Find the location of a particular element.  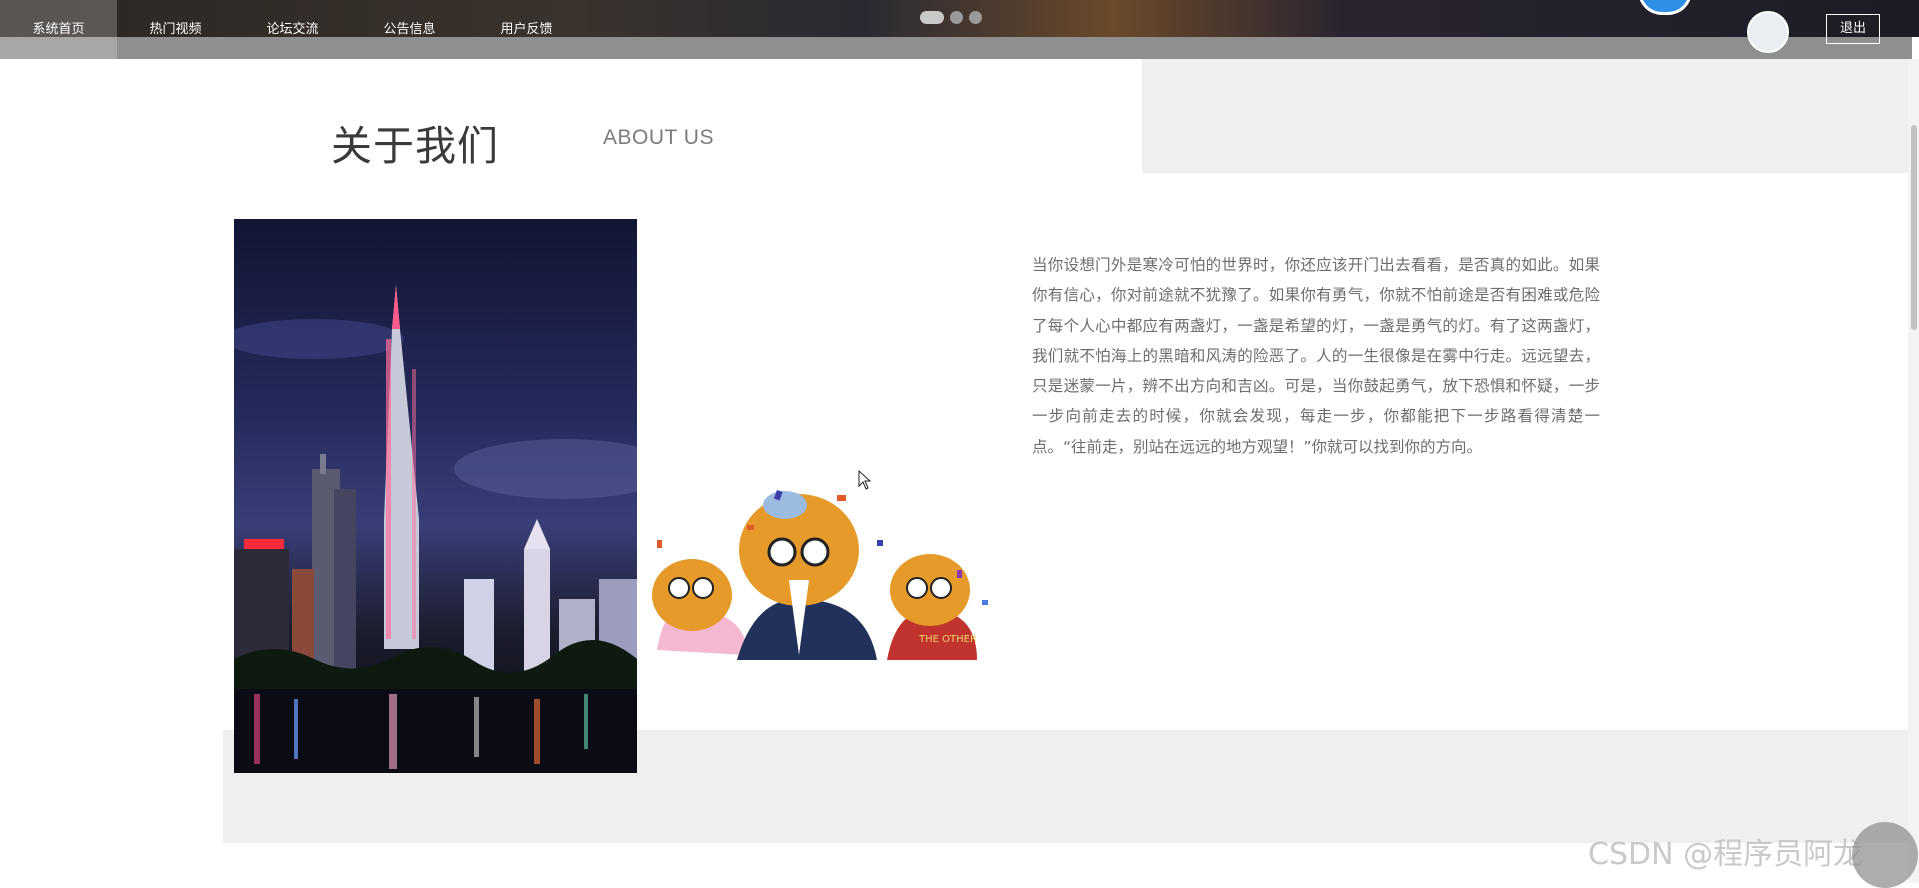

back-to-top-button is located at coordinates (1885, 855).